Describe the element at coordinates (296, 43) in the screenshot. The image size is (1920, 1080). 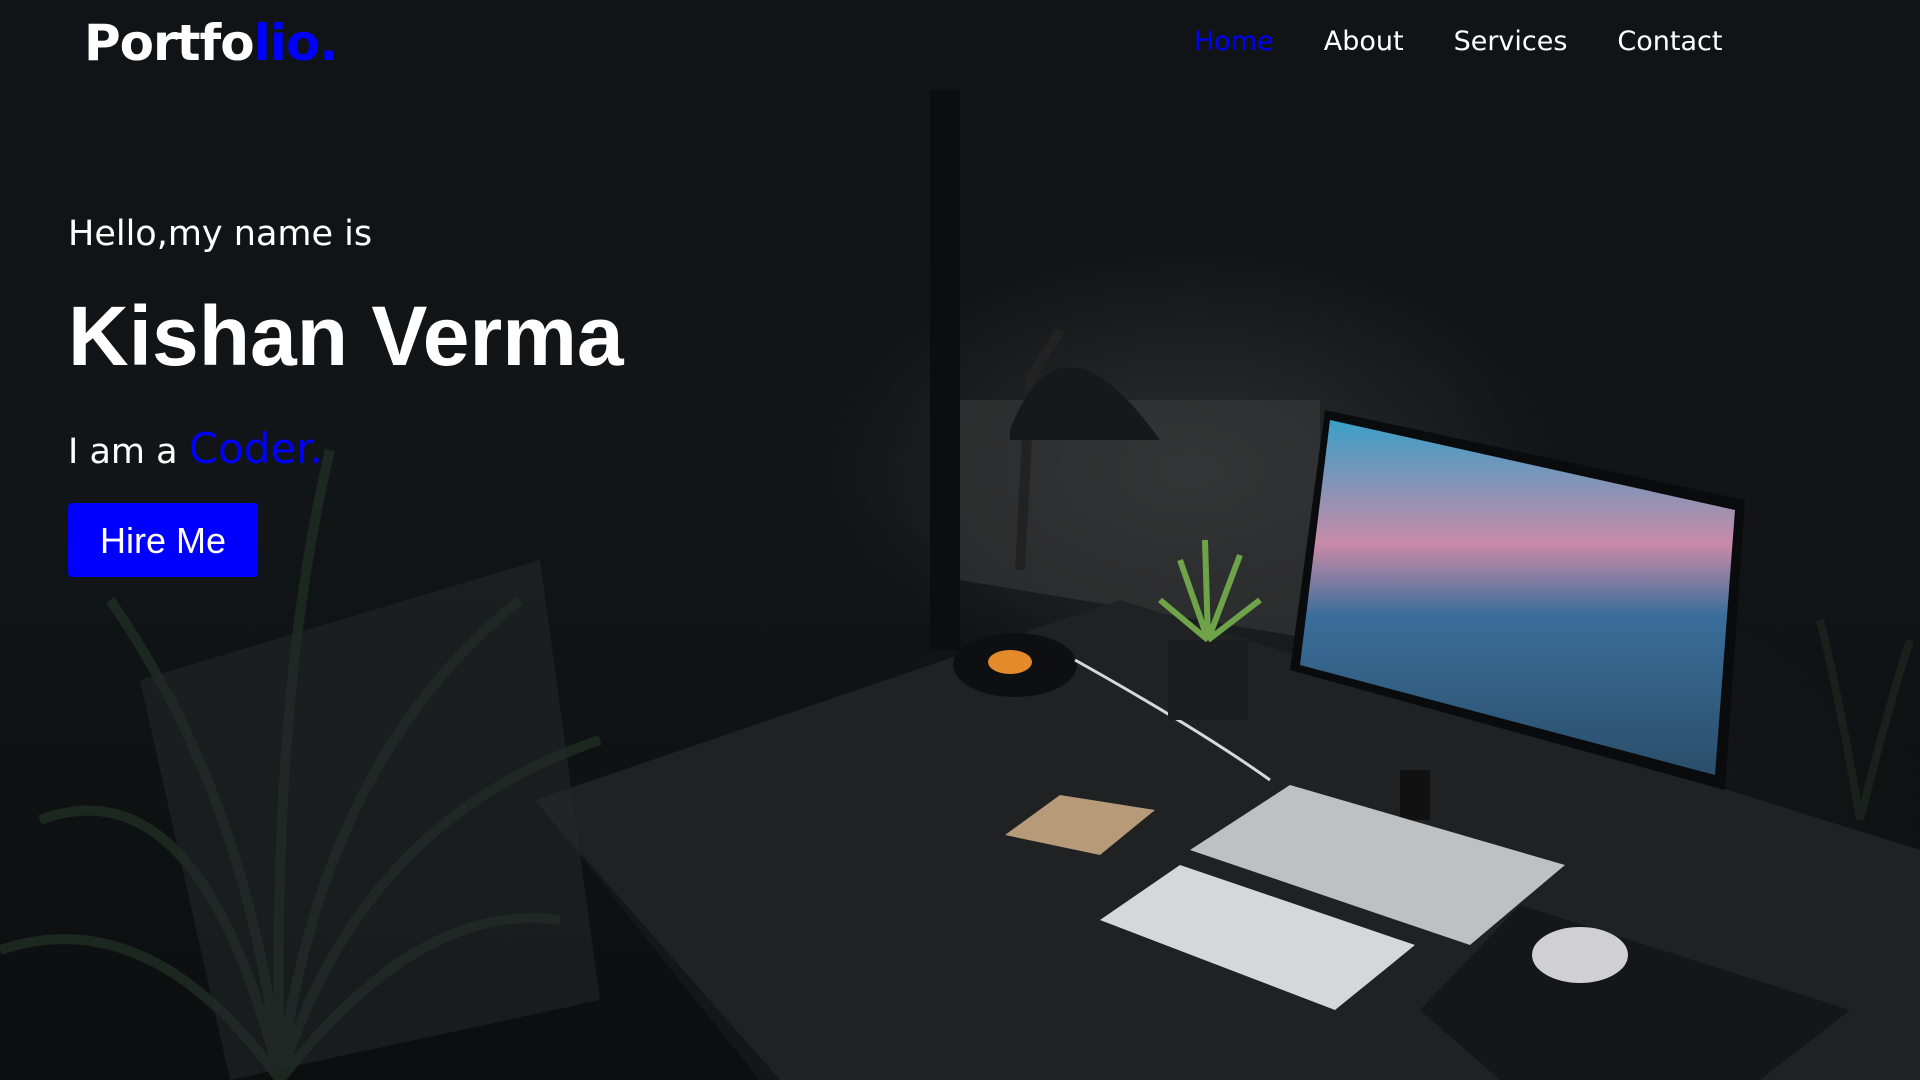
I see `logo-accent-text: lio.` at that location.